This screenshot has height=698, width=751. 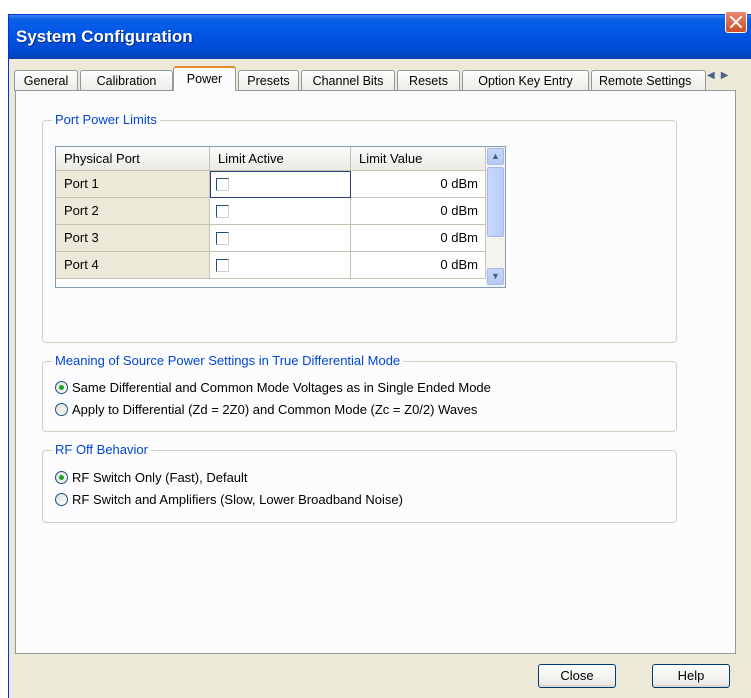 I want to click on left-arrow-icon: ◀, so click(x=714, y=75).